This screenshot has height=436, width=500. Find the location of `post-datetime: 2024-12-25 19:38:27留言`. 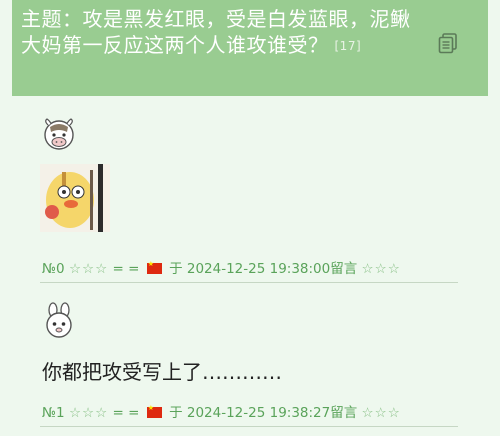

post-datetime: 2024-12-25 19:38:27留言 is located at coordinates (272, 413).